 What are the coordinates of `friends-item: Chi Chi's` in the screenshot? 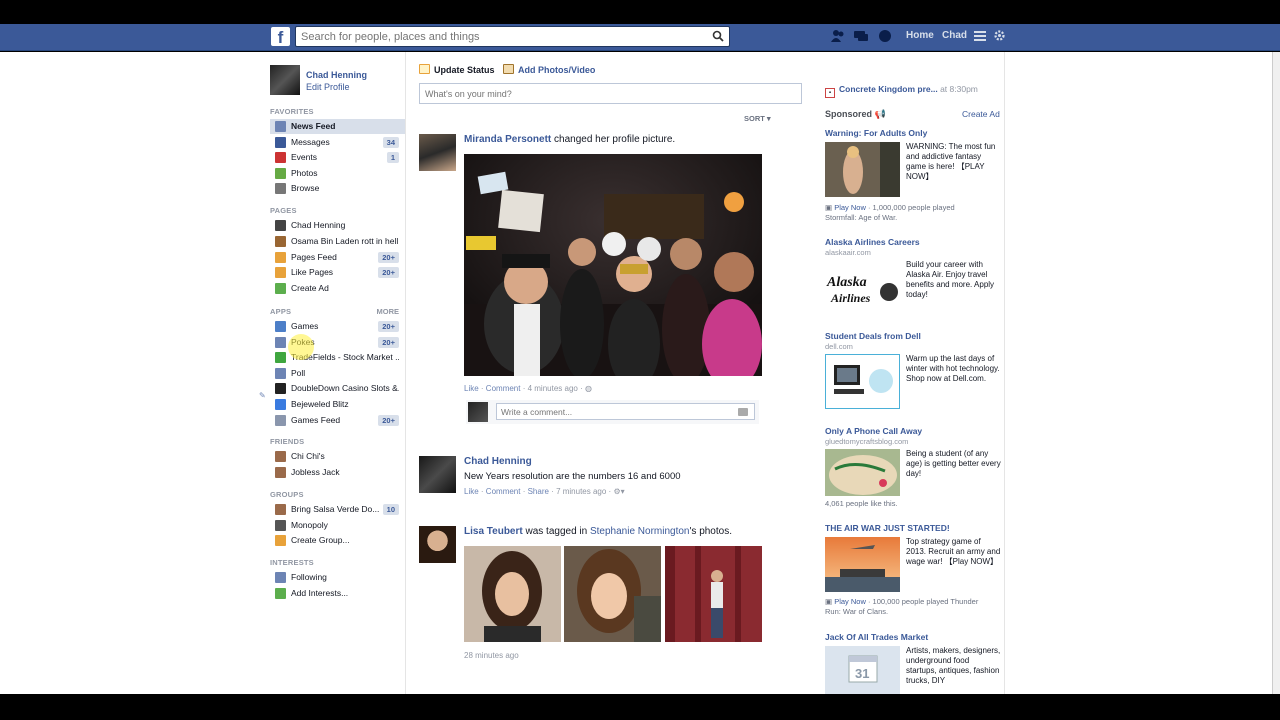 It's located at (337, 456).